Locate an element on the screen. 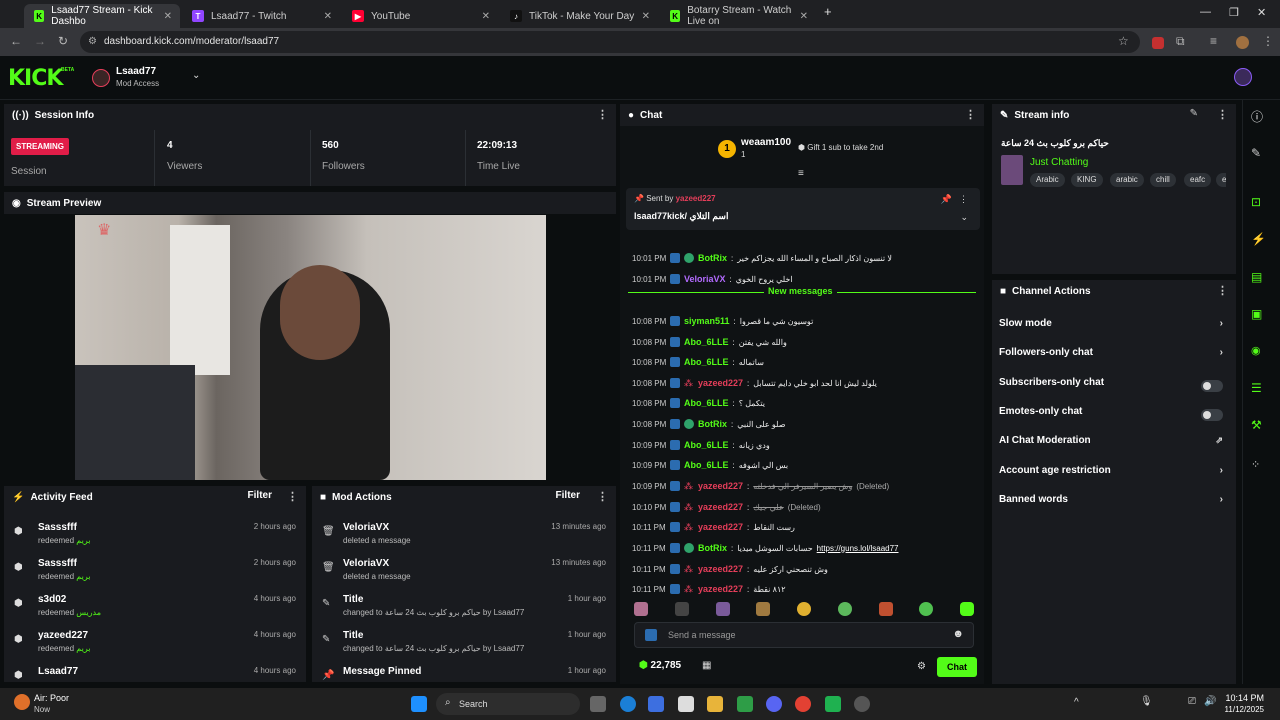 The image size is (1280, 720). user-avatar is located at coordinates (1243, 77).